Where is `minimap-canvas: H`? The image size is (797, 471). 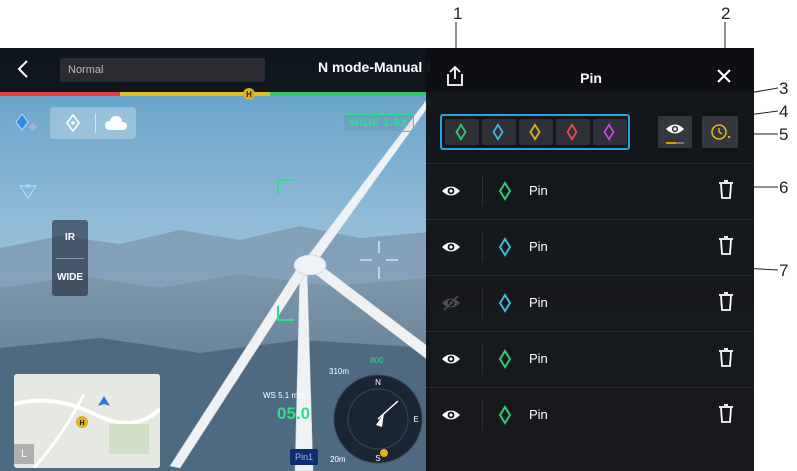
minimap-canvas: H is located at coordinates (87, 421).